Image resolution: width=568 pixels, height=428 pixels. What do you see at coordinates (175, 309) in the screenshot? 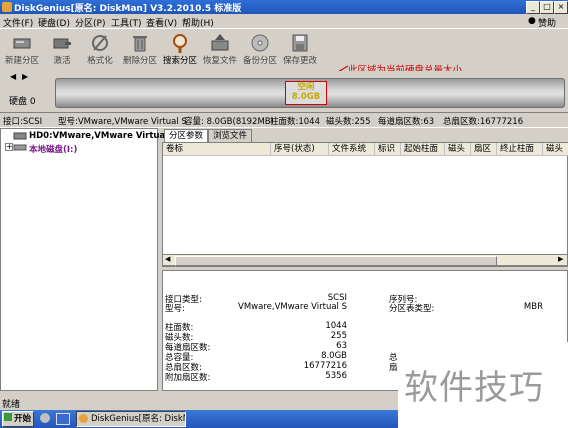
I see `detail-model-label: 型号:` at bounding box center [175, 309].